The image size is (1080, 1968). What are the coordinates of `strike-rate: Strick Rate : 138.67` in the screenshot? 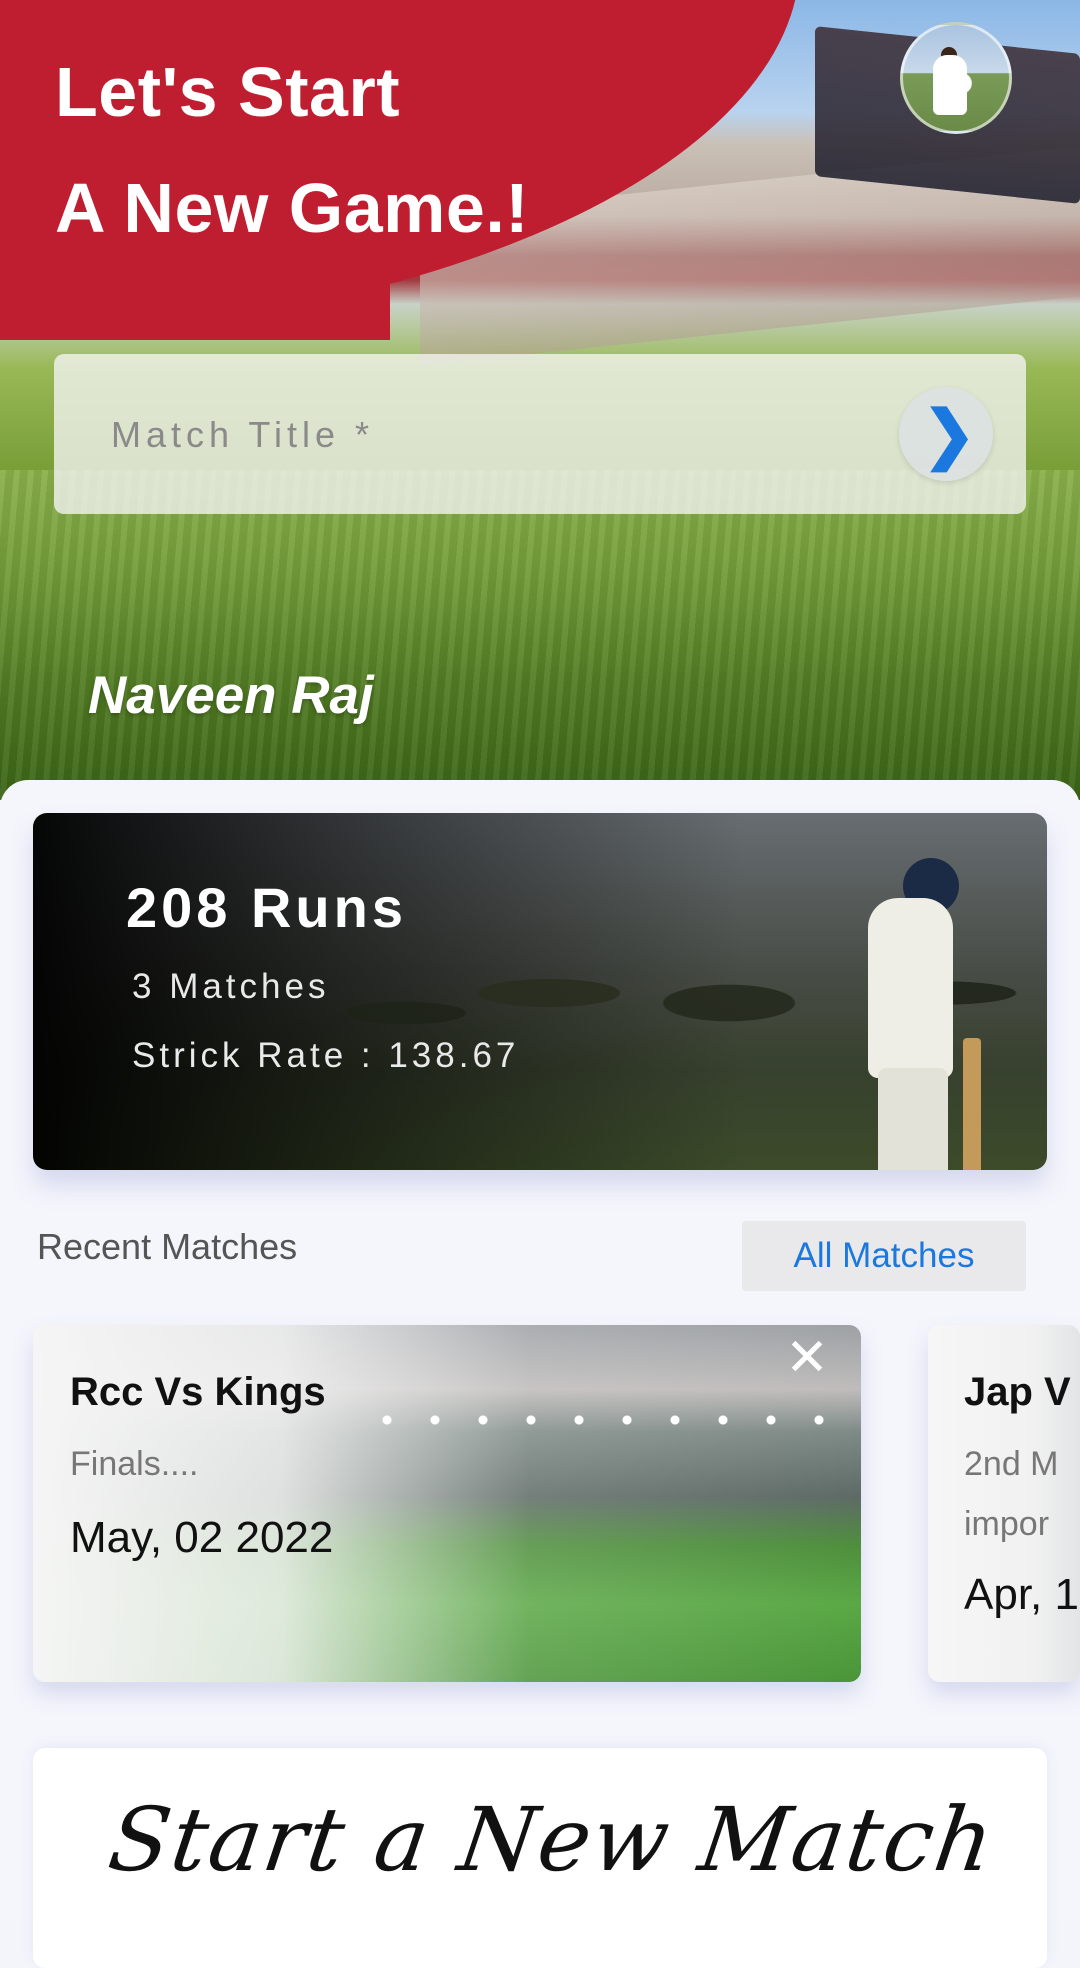 It's located at (326, 1055).